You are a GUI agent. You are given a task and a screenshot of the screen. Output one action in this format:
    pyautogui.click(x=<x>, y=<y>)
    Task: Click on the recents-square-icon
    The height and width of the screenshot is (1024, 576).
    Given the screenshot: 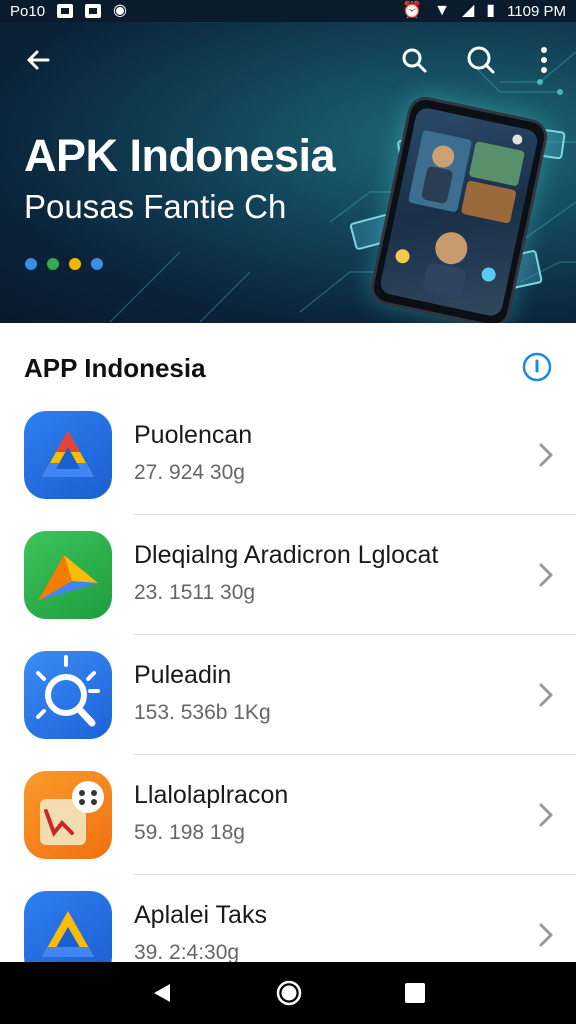 What is the action you would take?
    pyautogui.click(x=415, y=993)
    